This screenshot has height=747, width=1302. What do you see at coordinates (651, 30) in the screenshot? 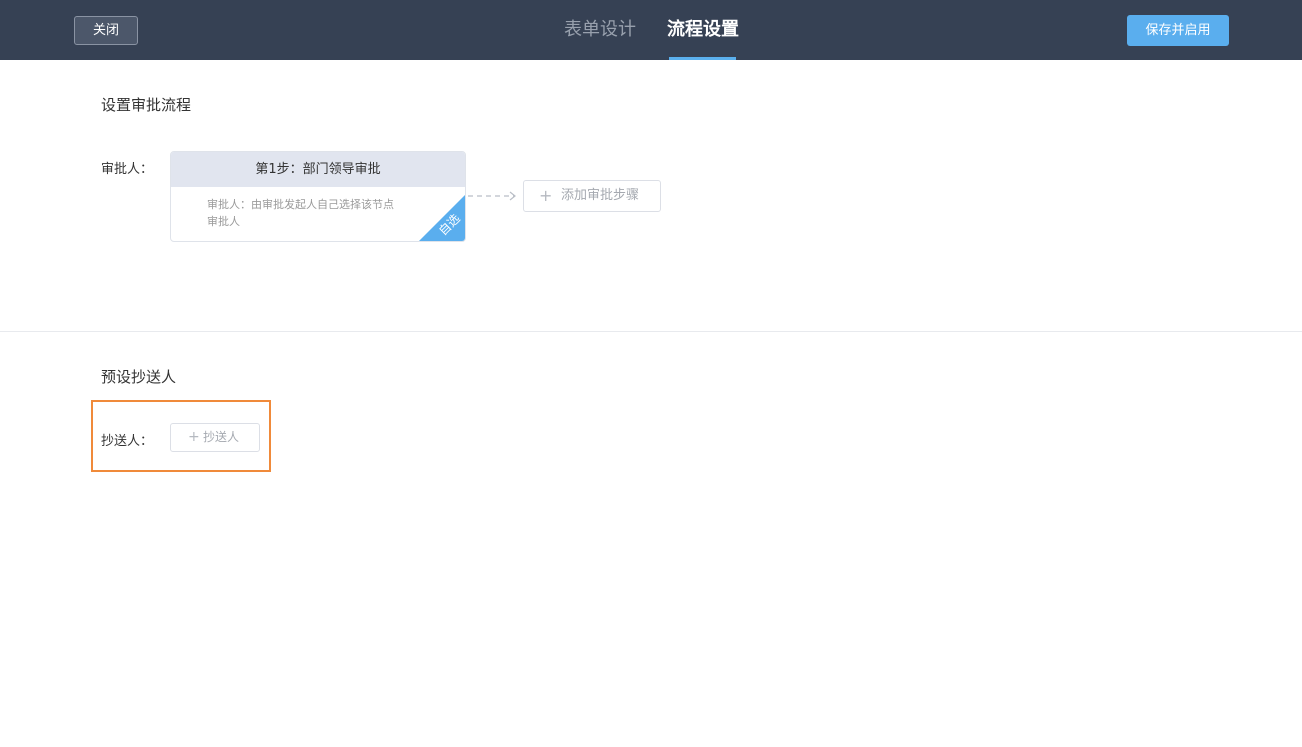
I see `top-bar: 关闭 表单设计 流程设置 保存并启用` at bounding box center [651, 30].